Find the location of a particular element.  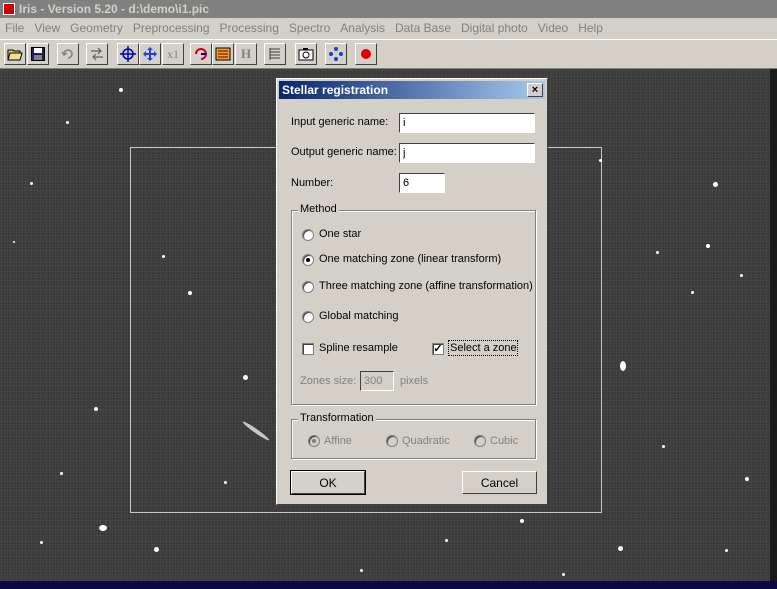

radio-global-matching is located at coordinates (308, 317).